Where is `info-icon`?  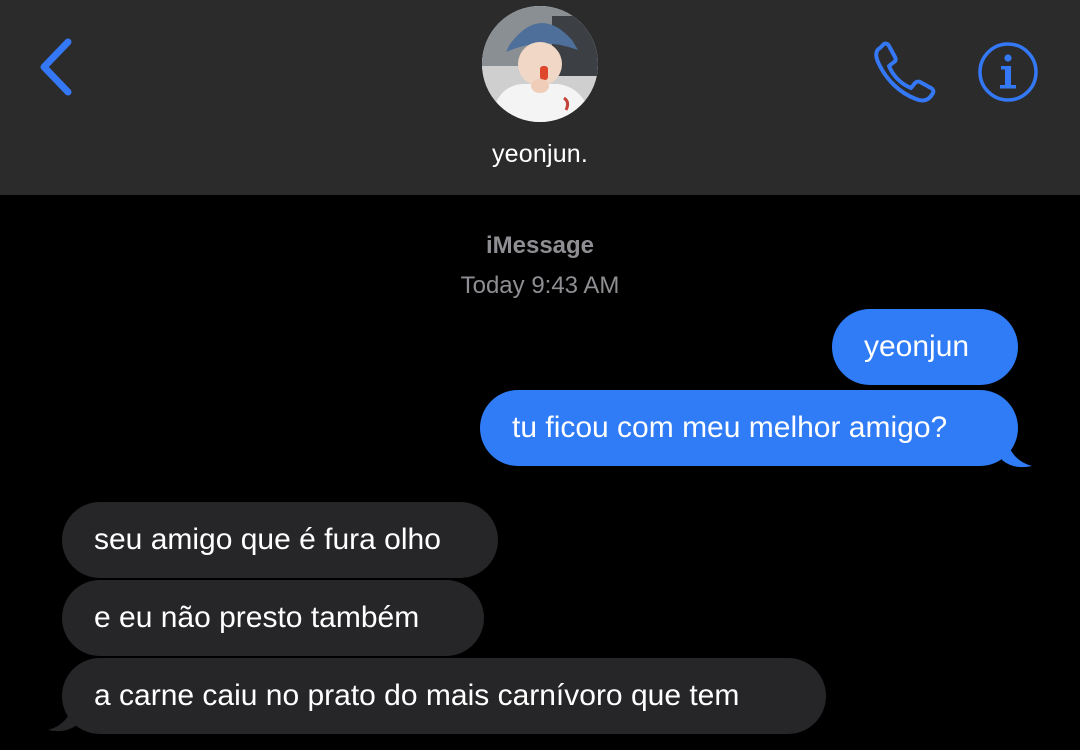 info-icon is located at coordinates (1008, 72).